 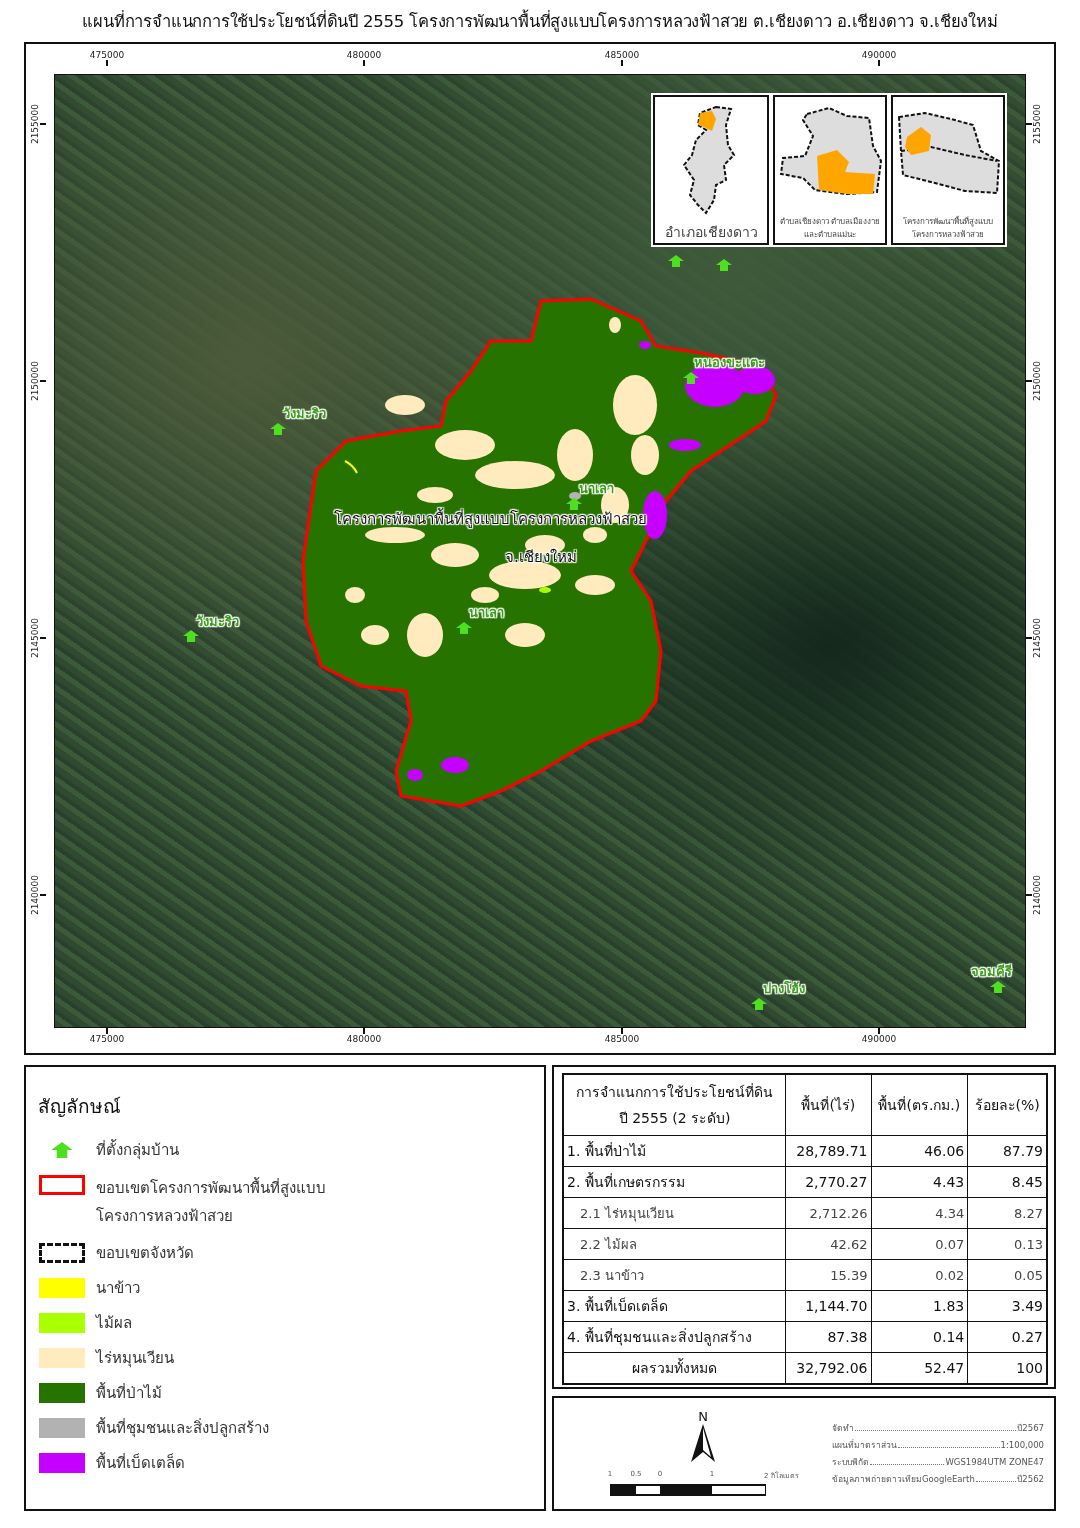 What do you see at coordinates (80, 1106) in the screenshot?
I see `legend-title: สัญลักษณ์` at bounding box center [80, 1106].